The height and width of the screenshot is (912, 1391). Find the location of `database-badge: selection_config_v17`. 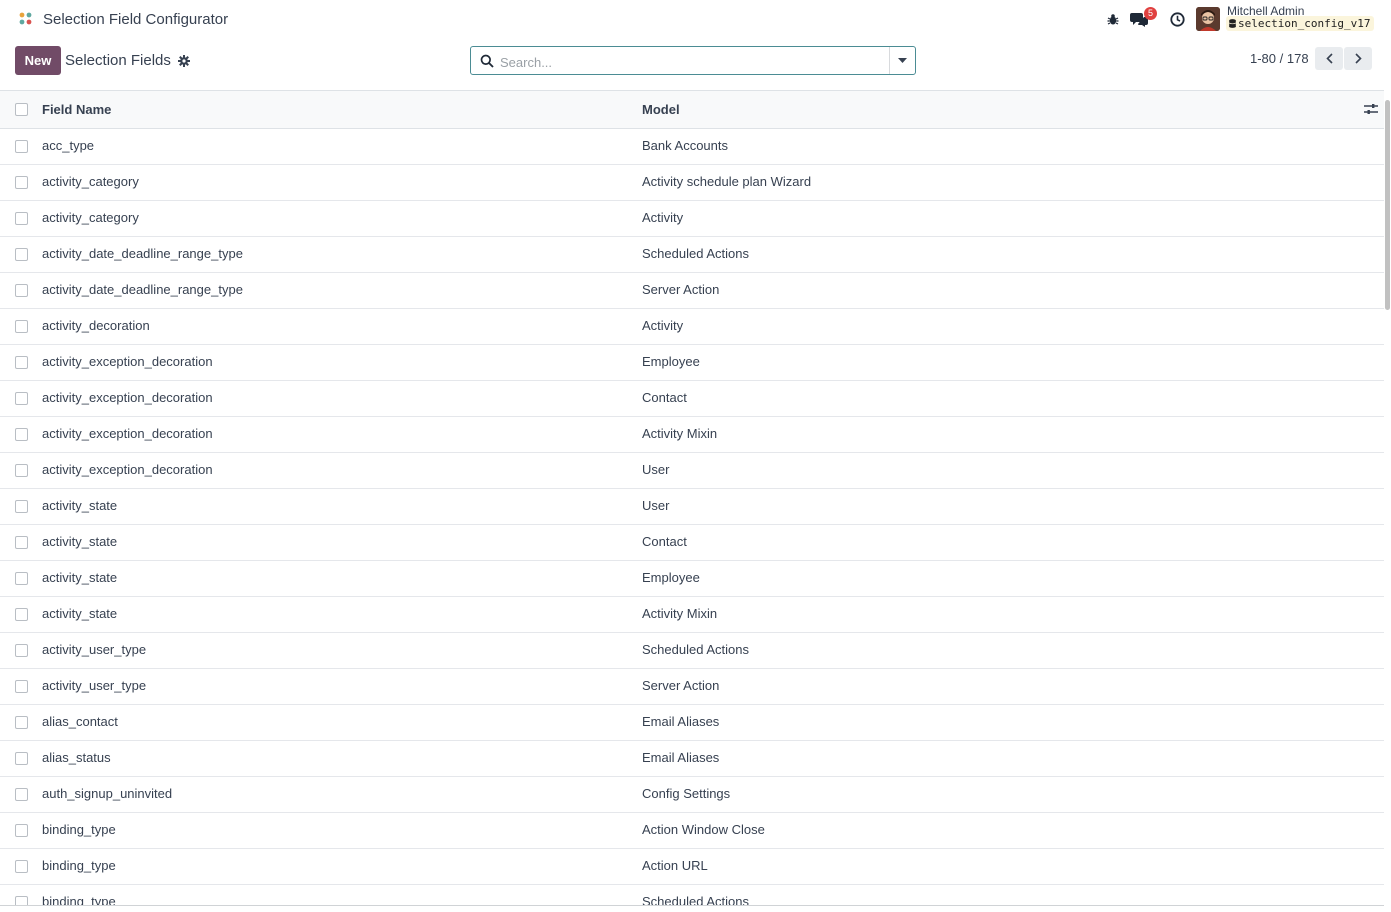

database-badge: selection_config_v17 is located at coordinates (1300, 23).